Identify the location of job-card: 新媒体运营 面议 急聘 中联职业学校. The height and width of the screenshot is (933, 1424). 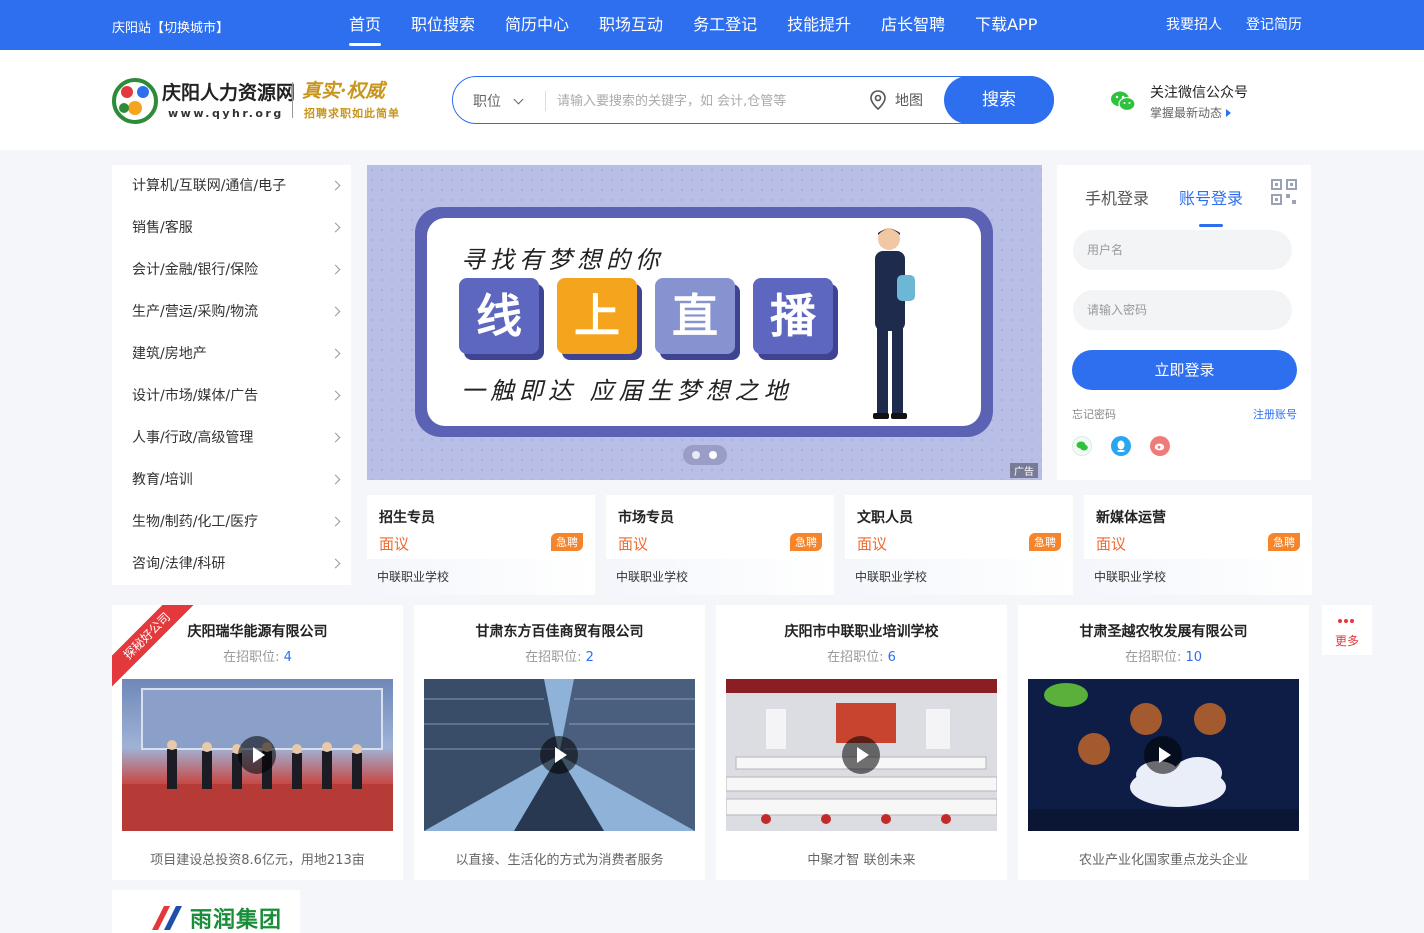
(1198, 545).